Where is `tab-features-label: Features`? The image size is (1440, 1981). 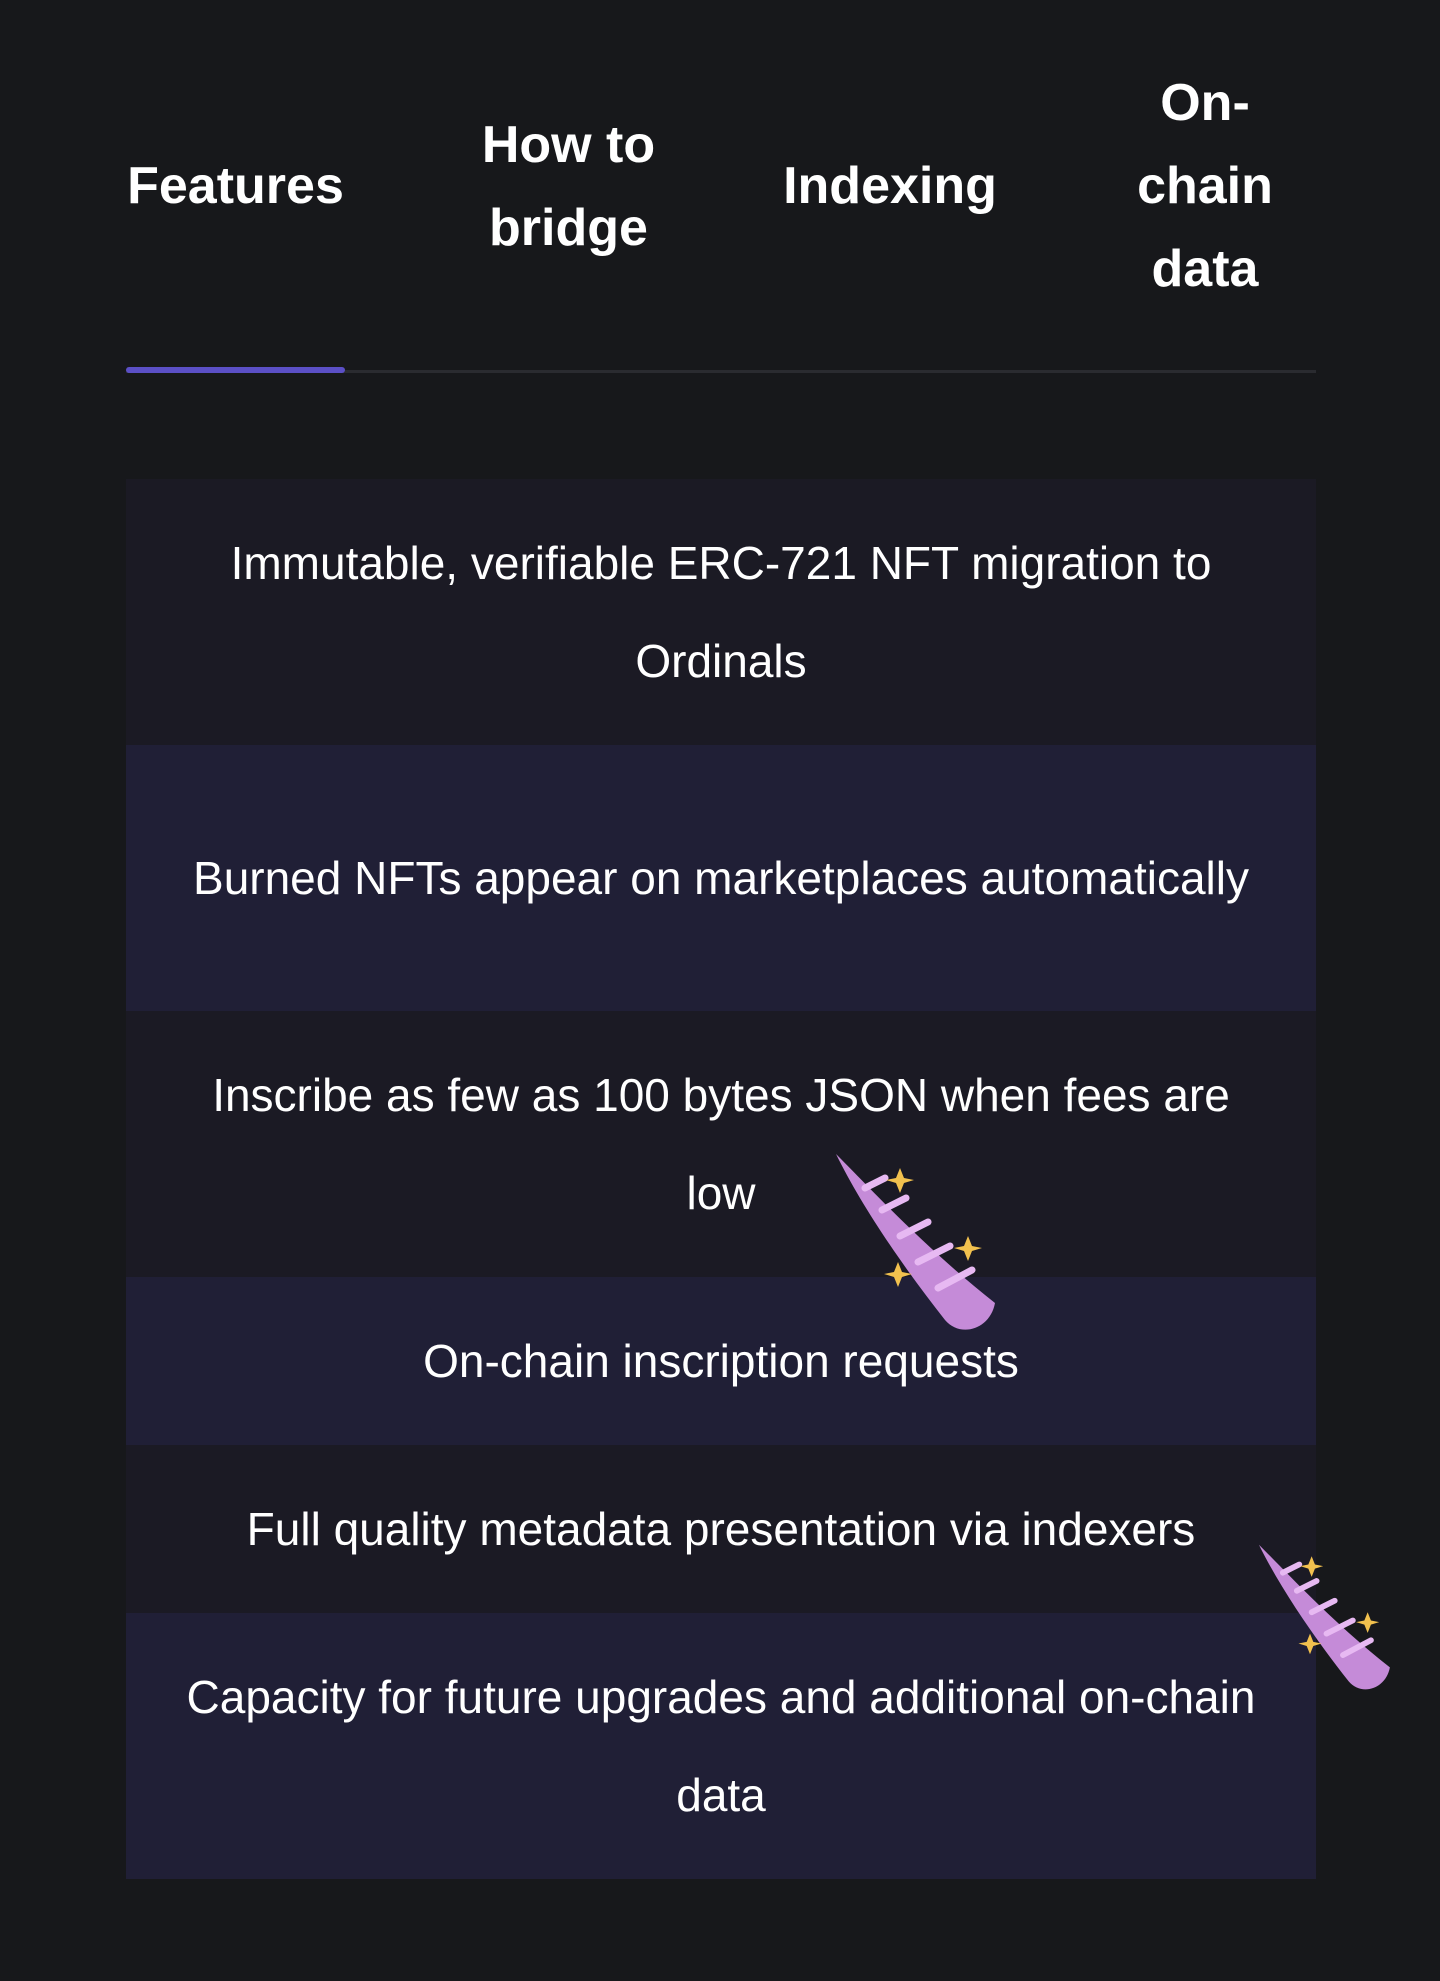
tab-features-label: Features is located at coordinates (235, 186).